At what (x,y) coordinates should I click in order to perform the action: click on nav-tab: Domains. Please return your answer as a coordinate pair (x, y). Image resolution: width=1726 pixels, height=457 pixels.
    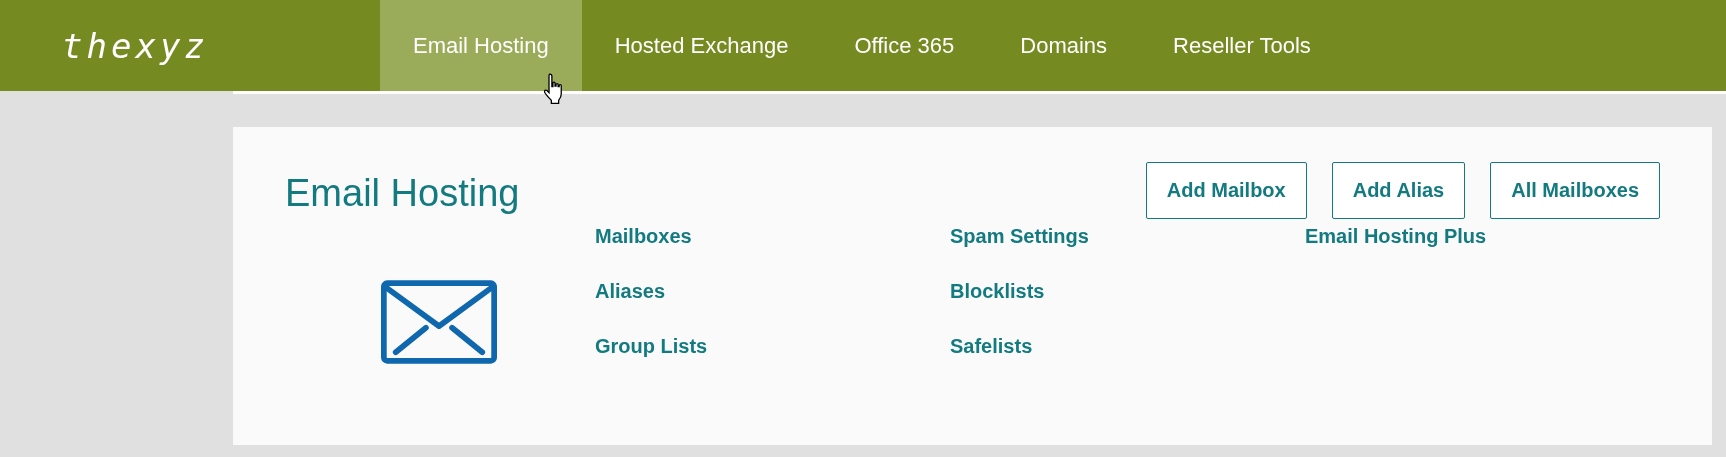
    Looking at the image, I should click on (1064, 45).